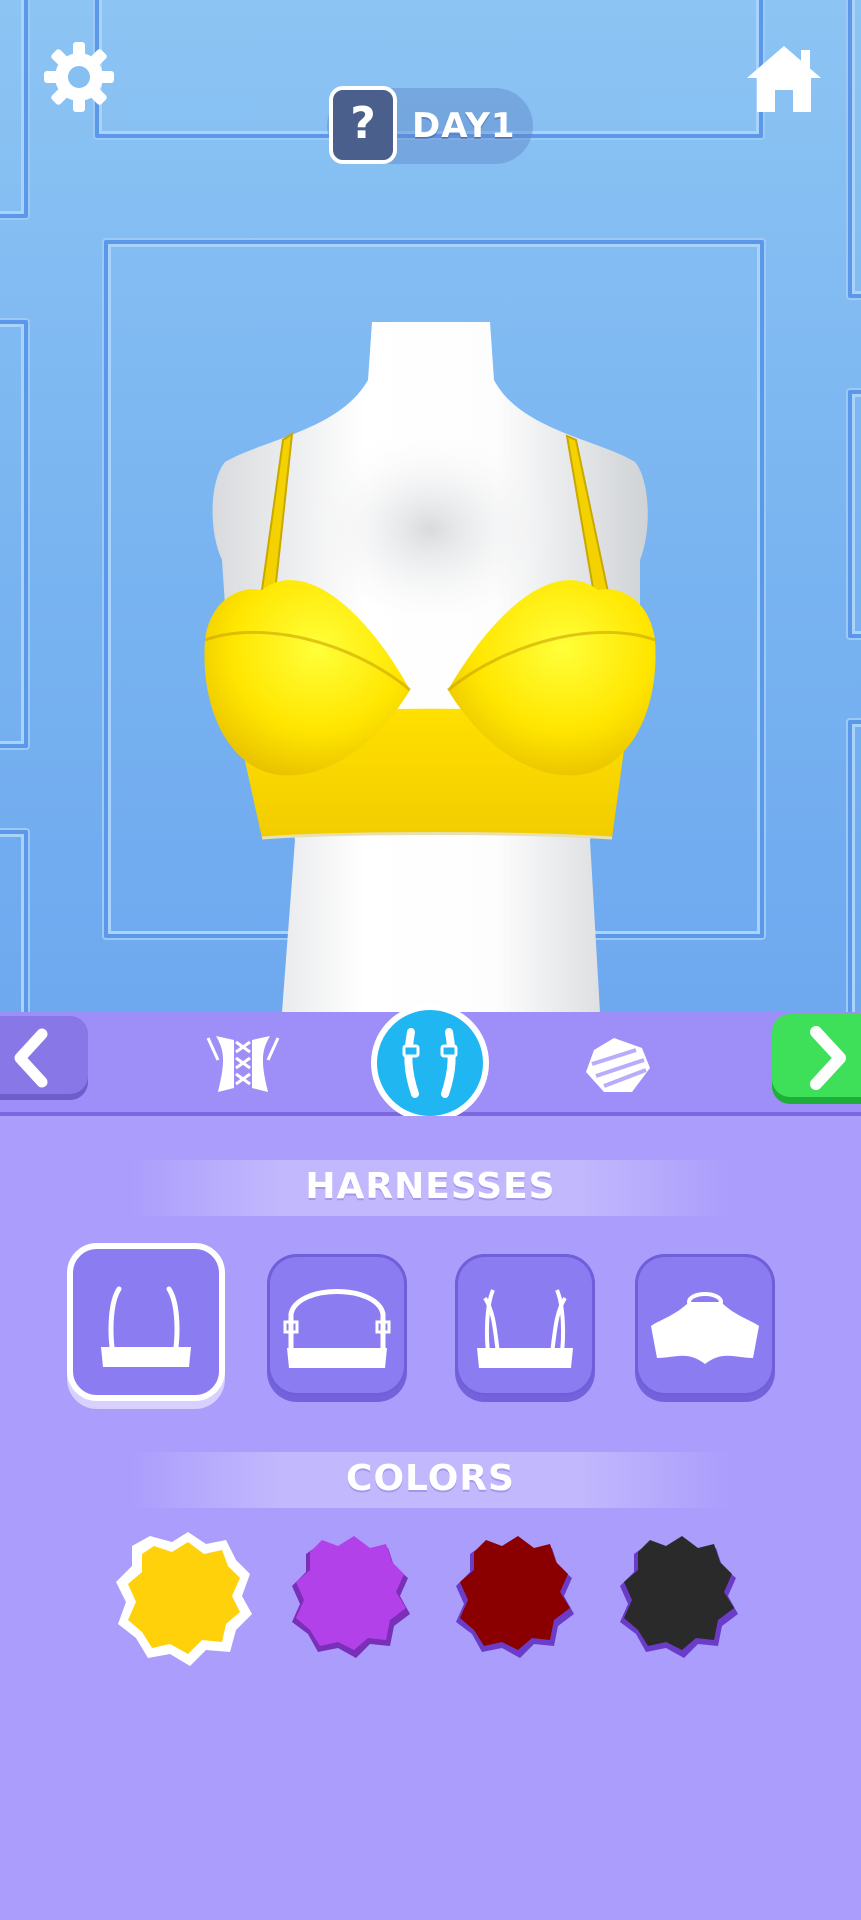 Image resolution: width=861 pixels, height=1920 pixels. Describe the element at coordinates (514, 1598) in the screenshot. I see `color-swatch-dark-red` at that location.